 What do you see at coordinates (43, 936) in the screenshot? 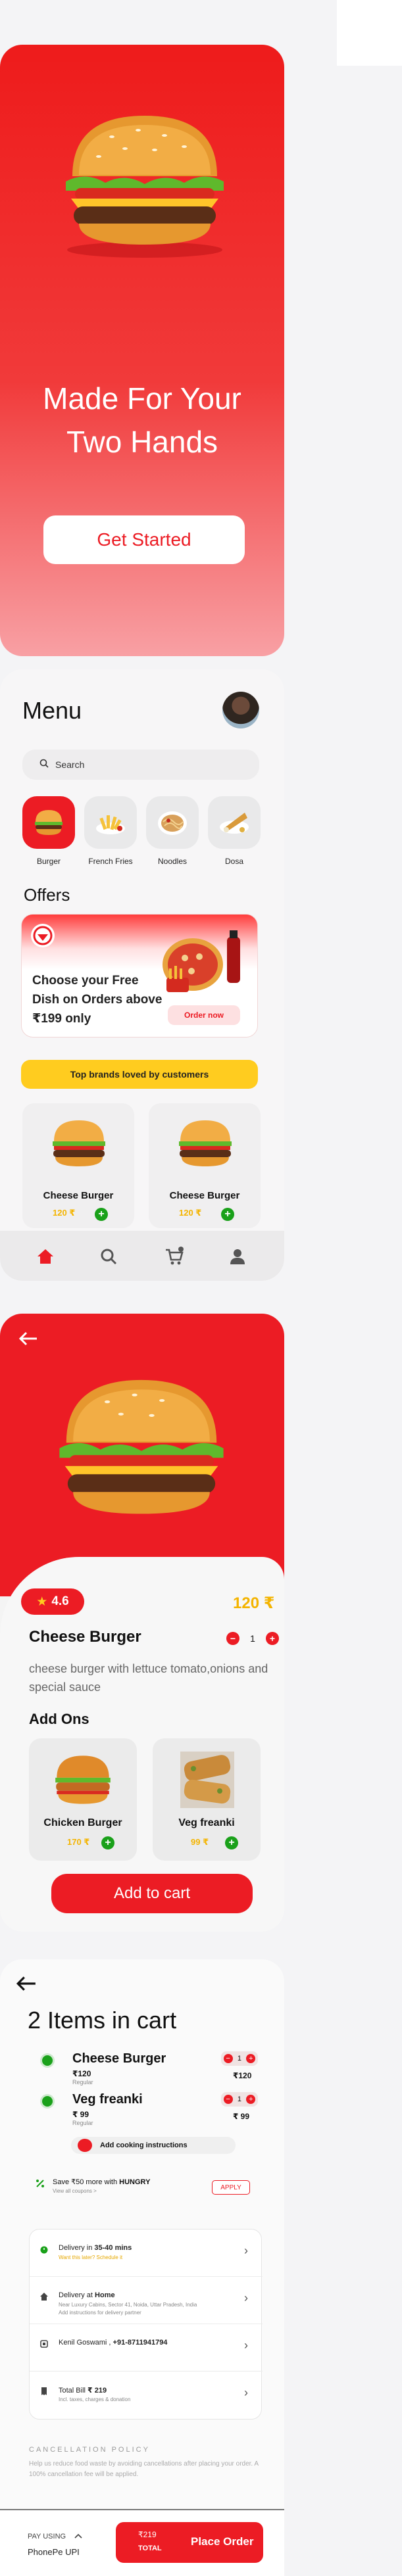
I see `offer-logo-icon` at bounding box center [43, 936].